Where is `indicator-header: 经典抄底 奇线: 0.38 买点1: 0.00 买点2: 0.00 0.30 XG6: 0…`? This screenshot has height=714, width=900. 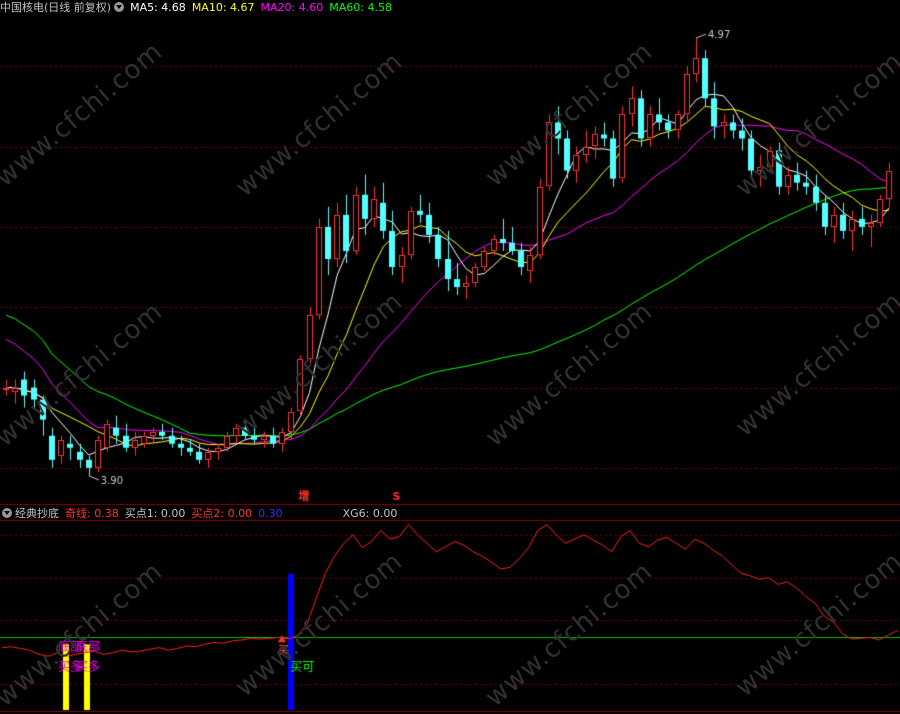
indicator-header: 经典抄底 奇线: 0.38 买点1: 0.00 买点2: 0.00 0.30 XG6: 0… is located at coordinates (201, 514).